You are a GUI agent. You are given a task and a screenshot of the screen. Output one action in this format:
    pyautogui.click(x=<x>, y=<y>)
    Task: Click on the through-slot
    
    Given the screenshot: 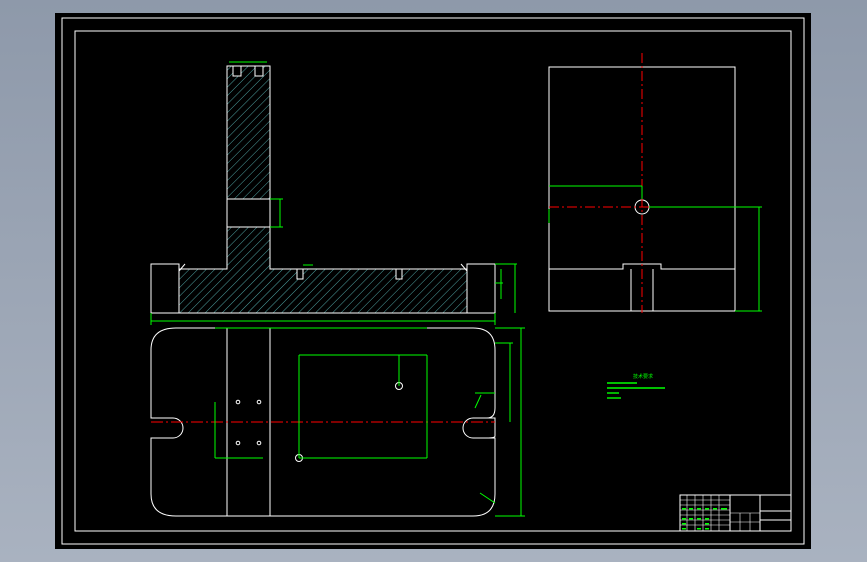 What is the action you would take?
    pyautogui.click(x=248, y=213)
    